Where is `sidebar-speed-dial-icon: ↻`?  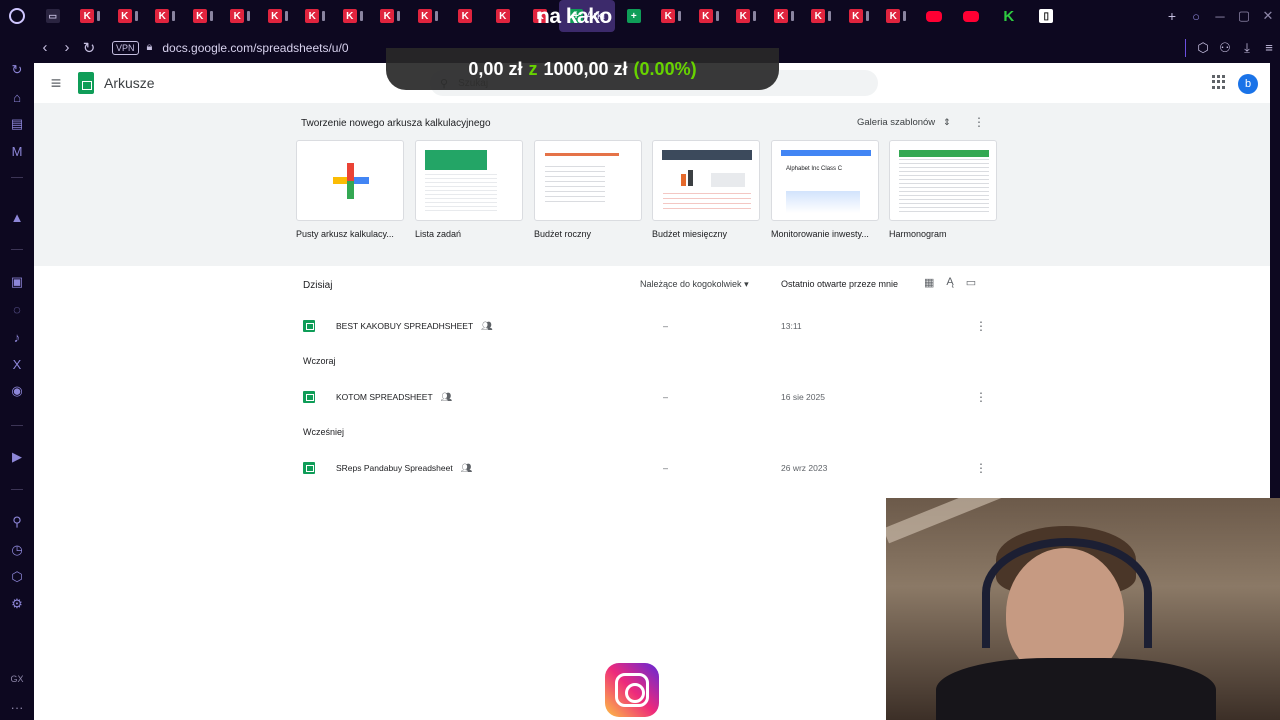
sidebar-speed-dial-icon: ↻ is located at coordinates (17, 70).